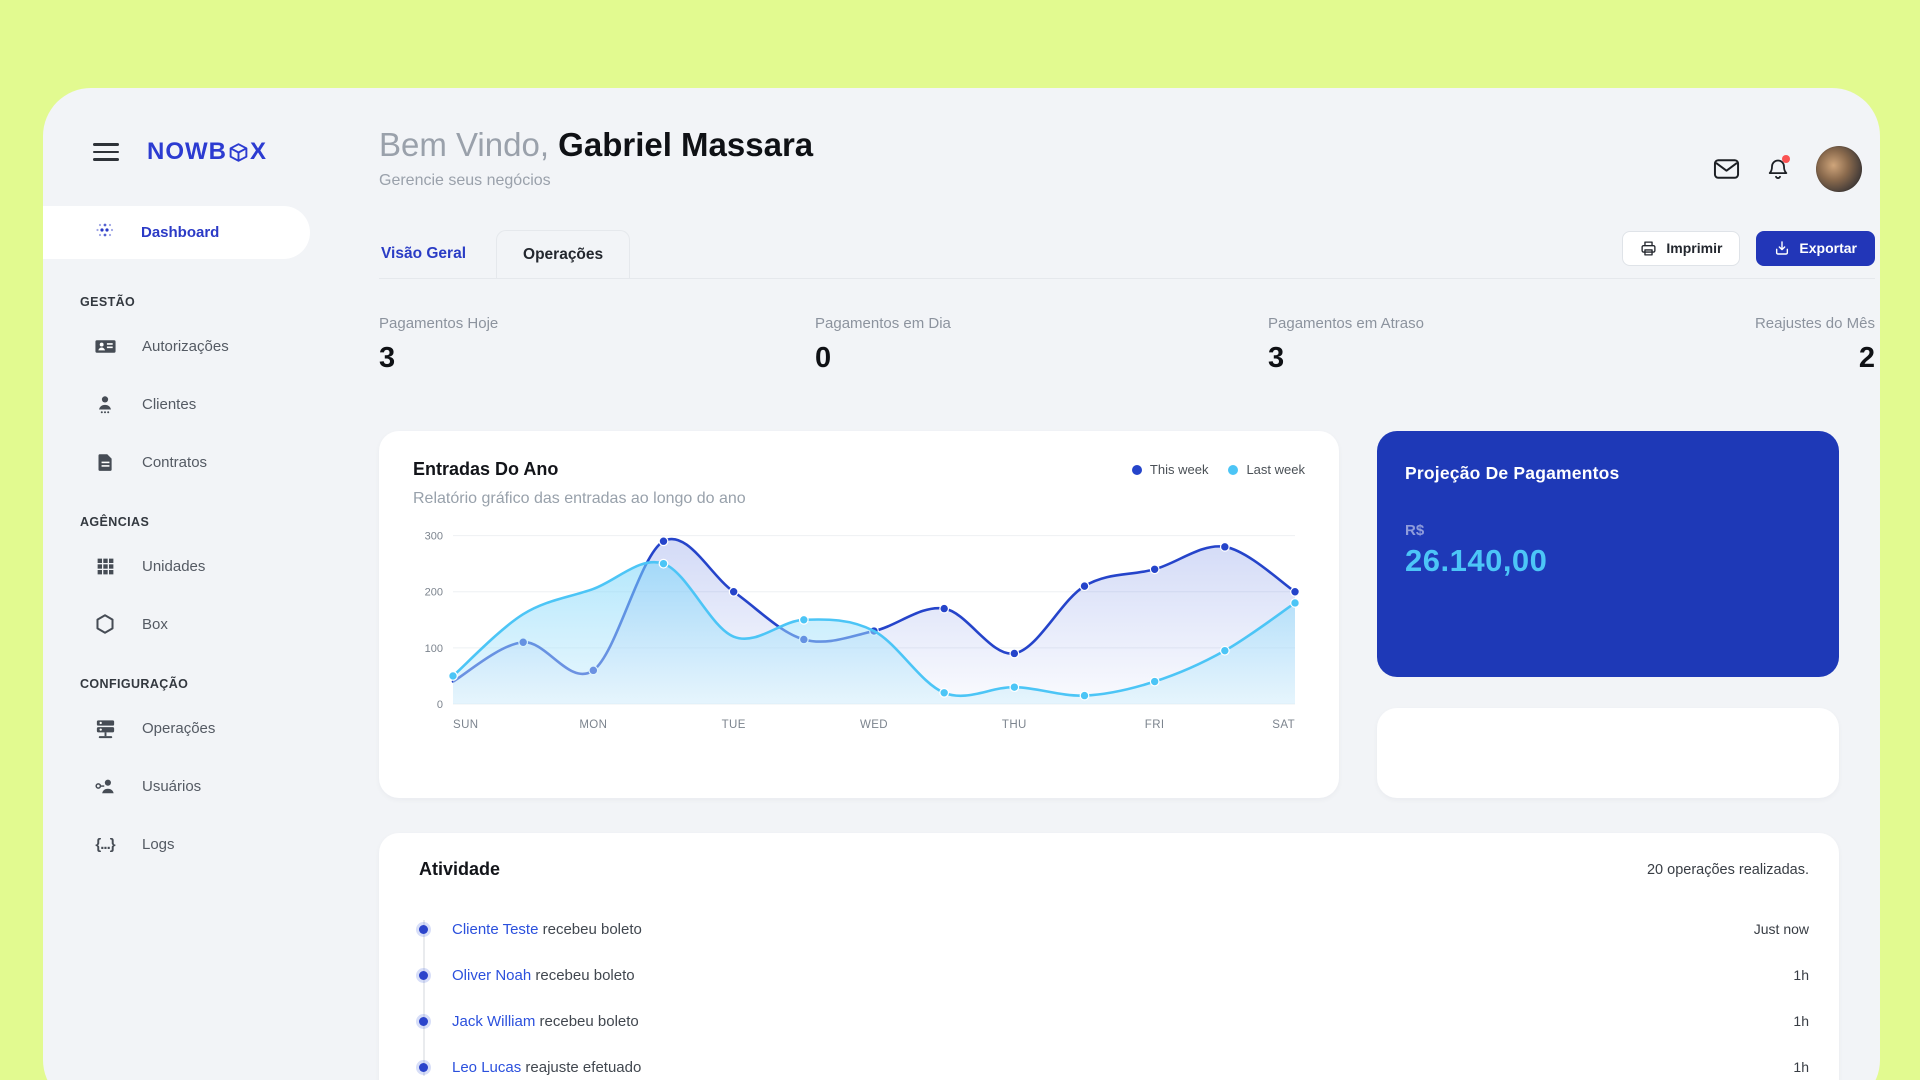  What do you see at coordinates (1415, 530) in the screenshot?
I see `projection-currency: R$` at bounding box center [1415, 530].